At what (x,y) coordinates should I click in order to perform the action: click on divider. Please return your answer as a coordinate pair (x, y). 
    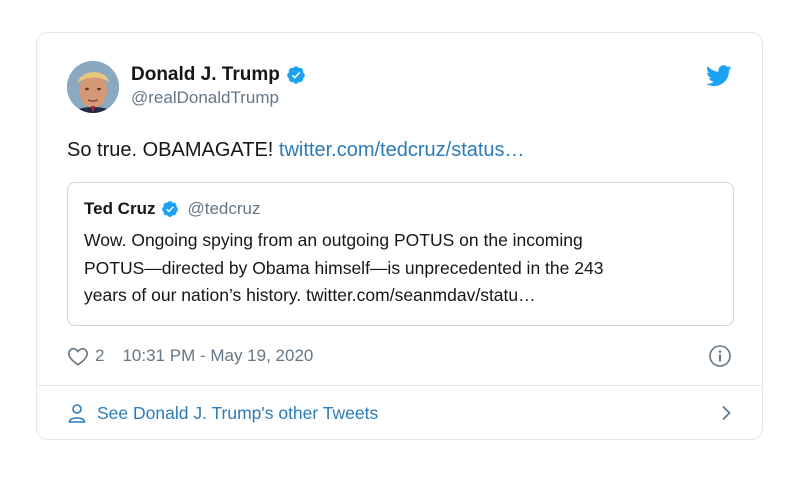
    Looking at the image, I should click on (399, 385).